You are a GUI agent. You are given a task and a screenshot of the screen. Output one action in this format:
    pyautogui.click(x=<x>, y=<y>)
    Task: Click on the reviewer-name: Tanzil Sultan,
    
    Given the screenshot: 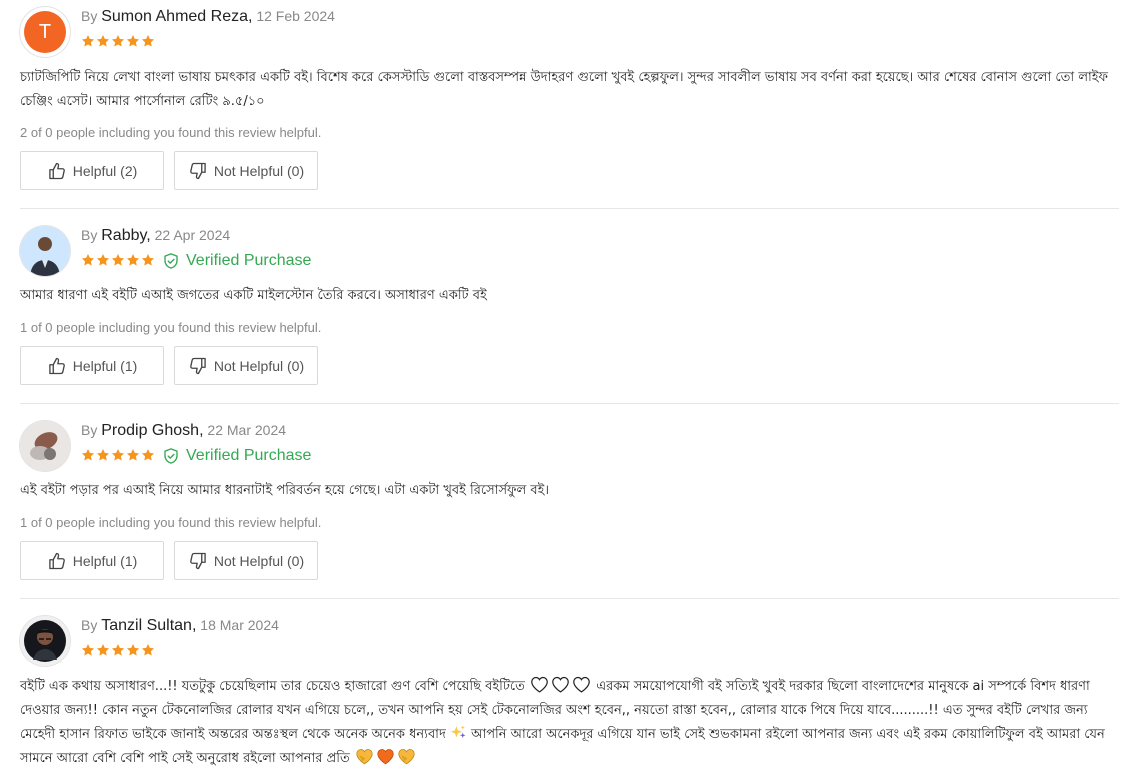 What is the action you would take?
    pyautogui.click(x=149, y=625)
    